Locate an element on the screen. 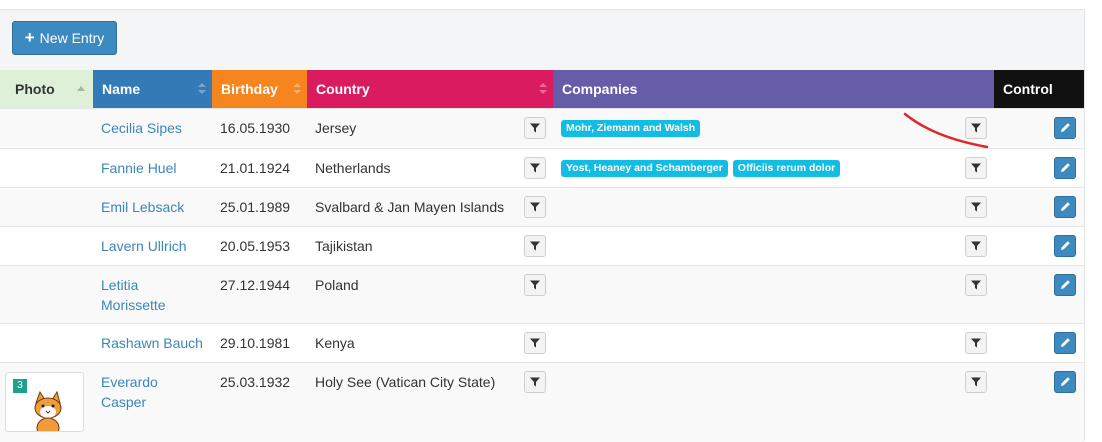  name-link: Emil Lebsack is located at coordinates (155, 207).